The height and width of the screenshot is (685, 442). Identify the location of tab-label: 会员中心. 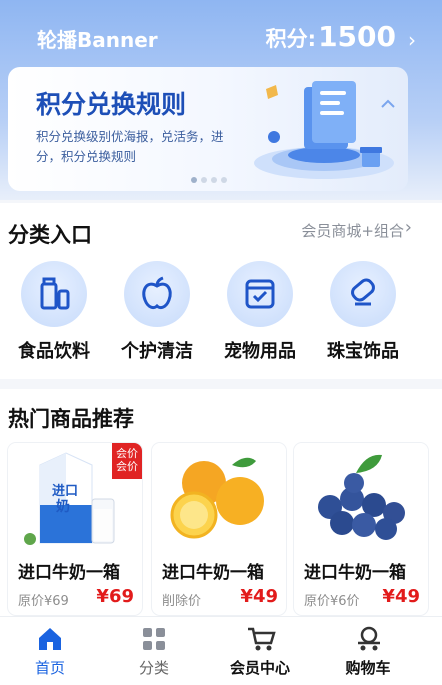
(259, 668).